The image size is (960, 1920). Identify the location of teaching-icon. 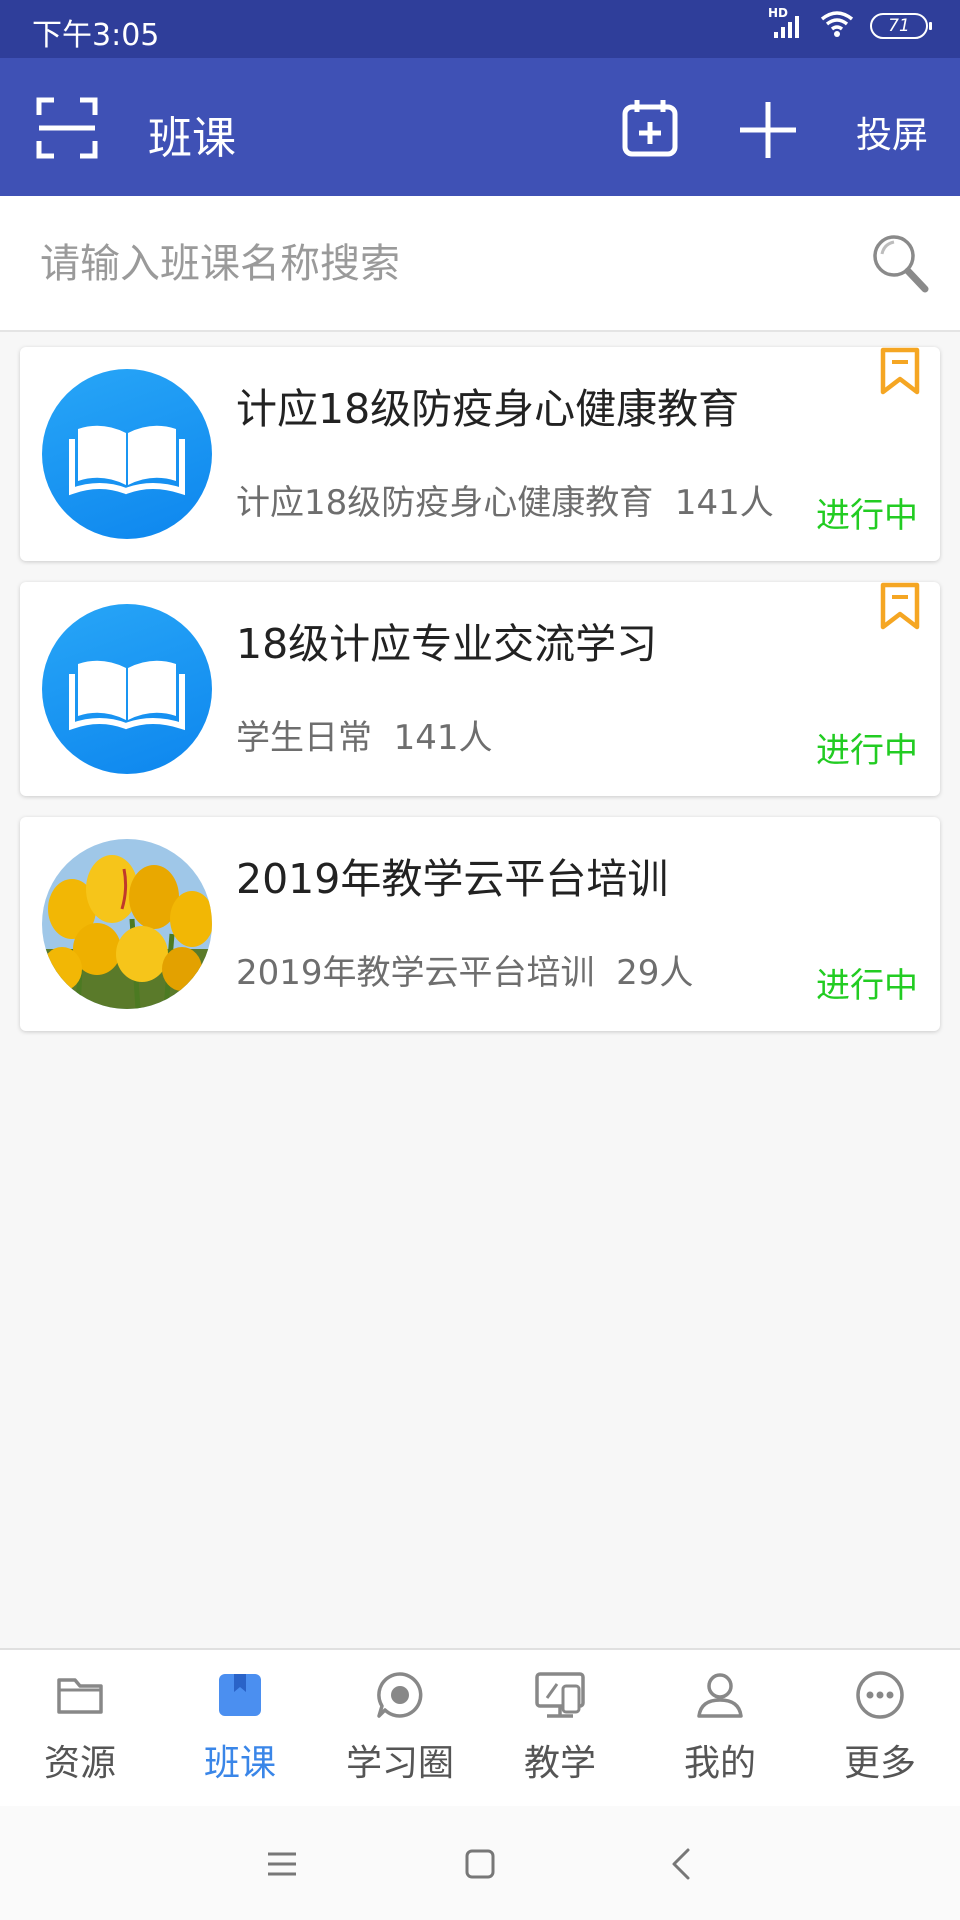
(560, 1695).